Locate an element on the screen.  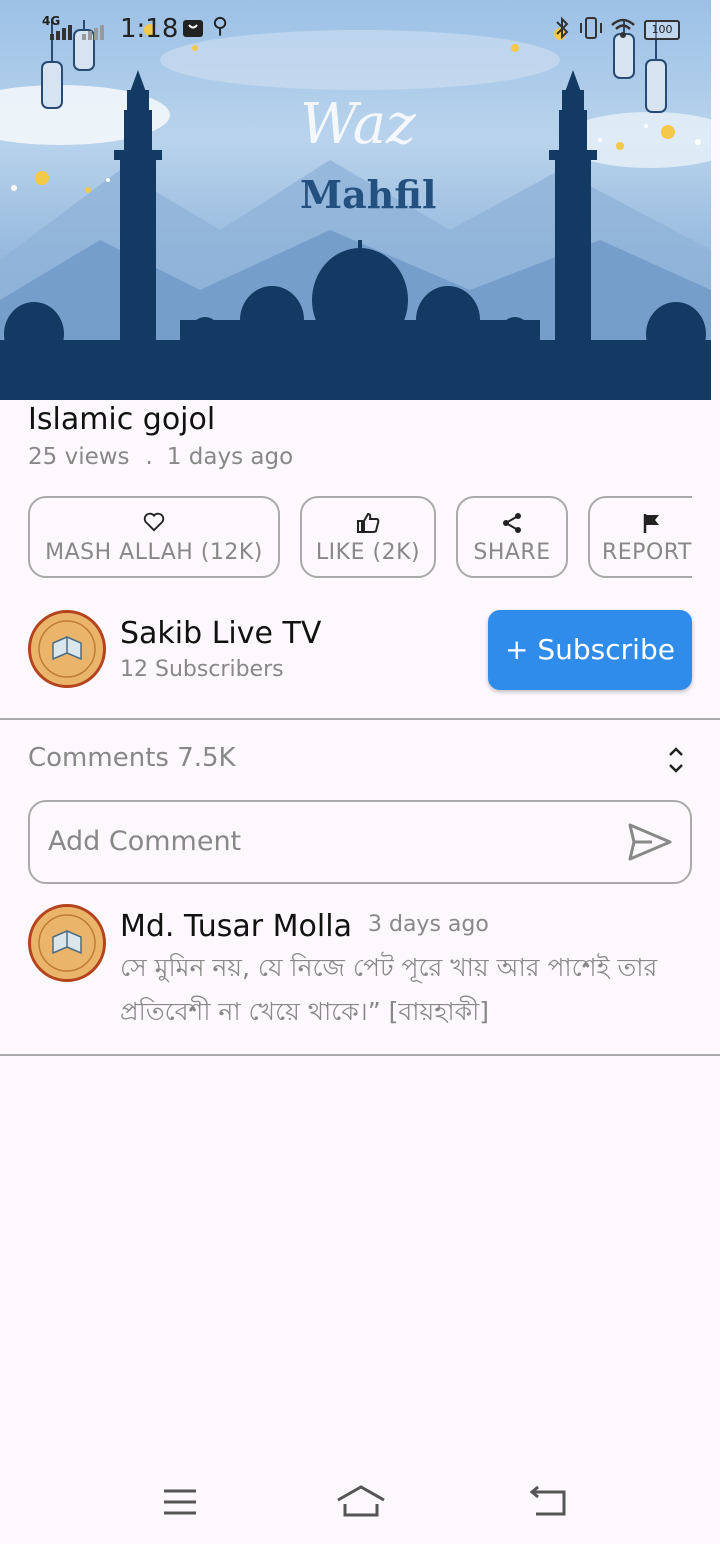
usb-icon: ⚲ is located at coordinates (220, 26).